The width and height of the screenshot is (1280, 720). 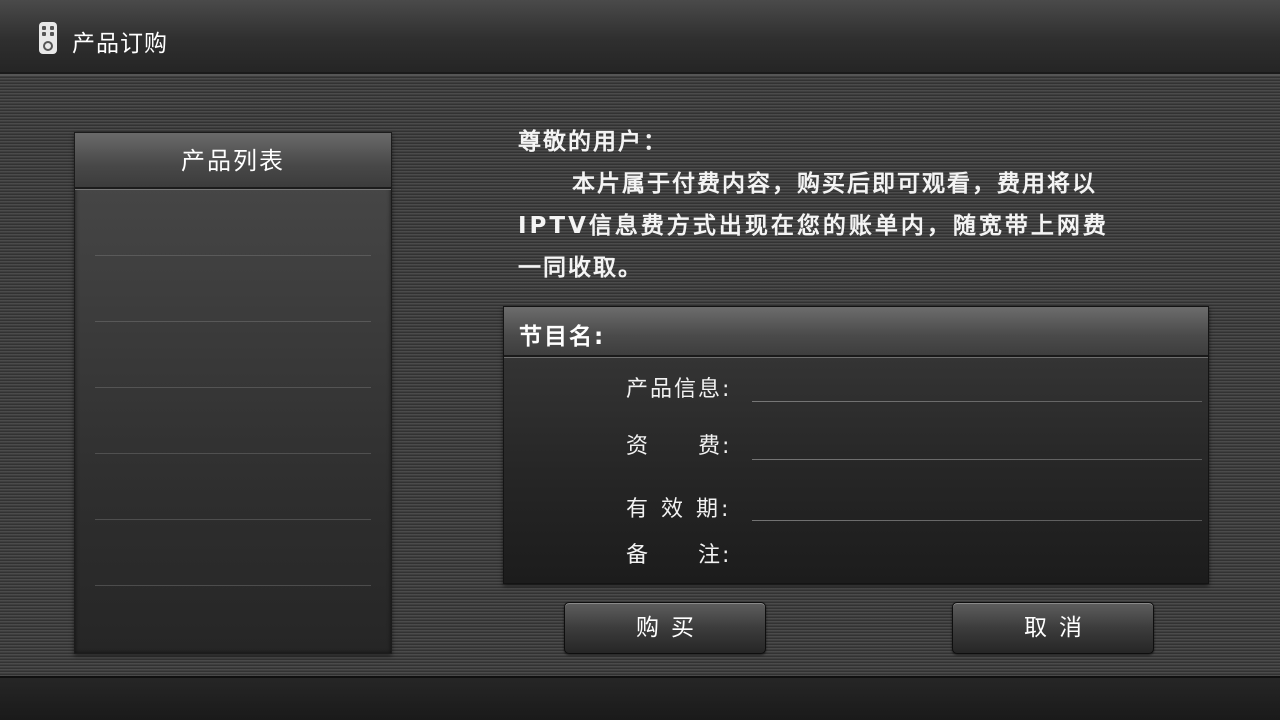 I want to click on remote-control-icon, so click(x=48, y=38).